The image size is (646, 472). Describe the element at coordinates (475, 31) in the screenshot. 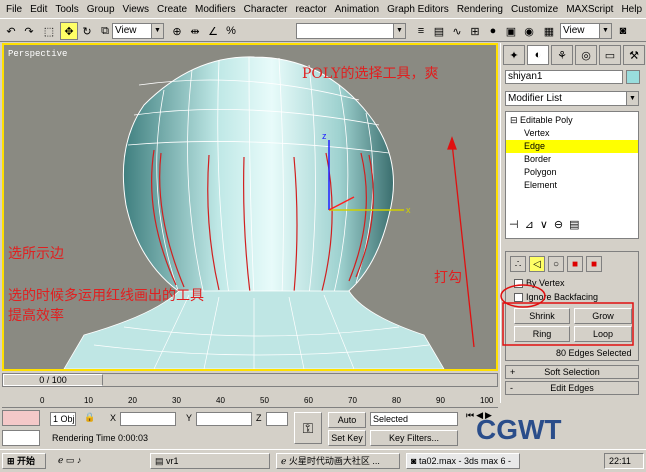

I see `schematic-icon: ⊞` at that location.